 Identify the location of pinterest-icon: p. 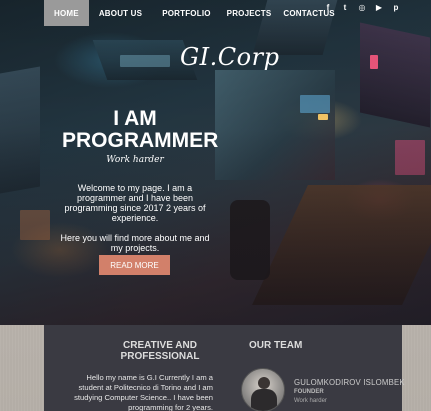
(396, 8).